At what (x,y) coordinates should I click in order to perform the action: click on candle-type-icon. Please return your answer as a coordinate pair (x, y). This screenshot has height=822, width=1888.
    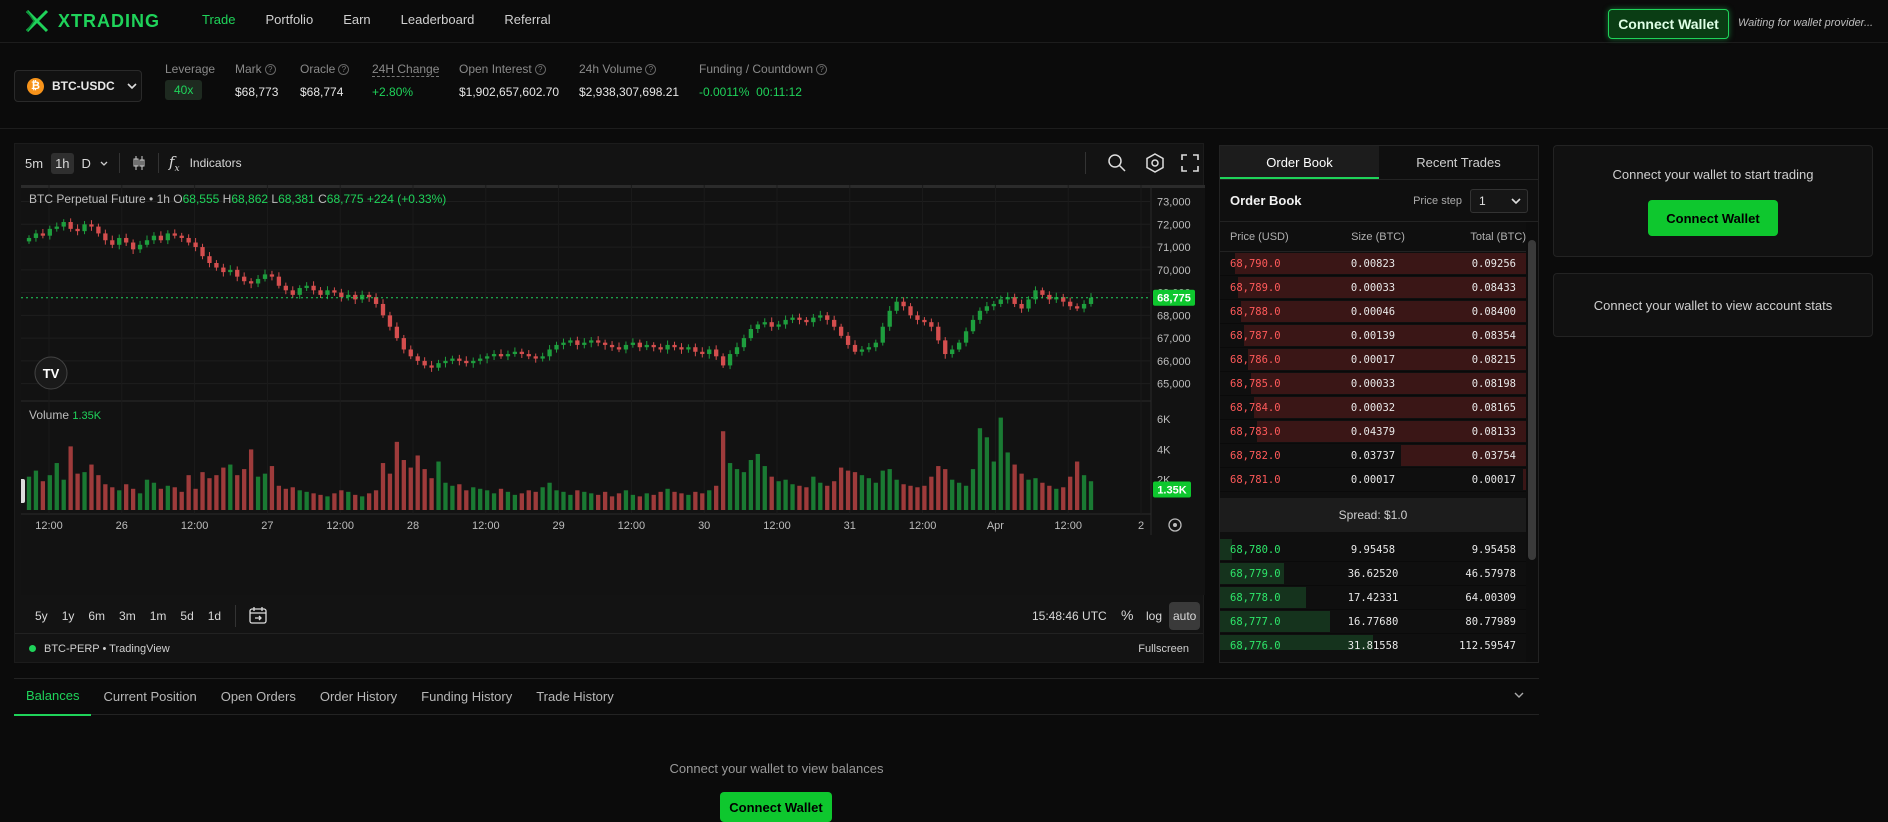
    Looking at the image, I should click on (139, 163).